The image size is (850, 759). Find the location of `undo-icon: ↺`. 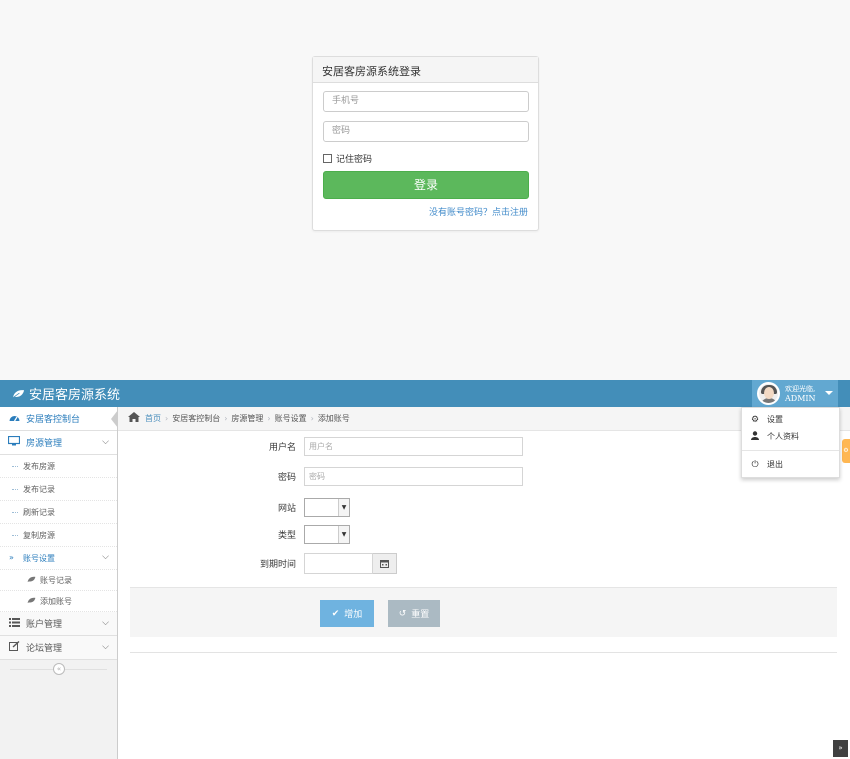

undo-icon: ↺ is located at coordinates (402, 613).